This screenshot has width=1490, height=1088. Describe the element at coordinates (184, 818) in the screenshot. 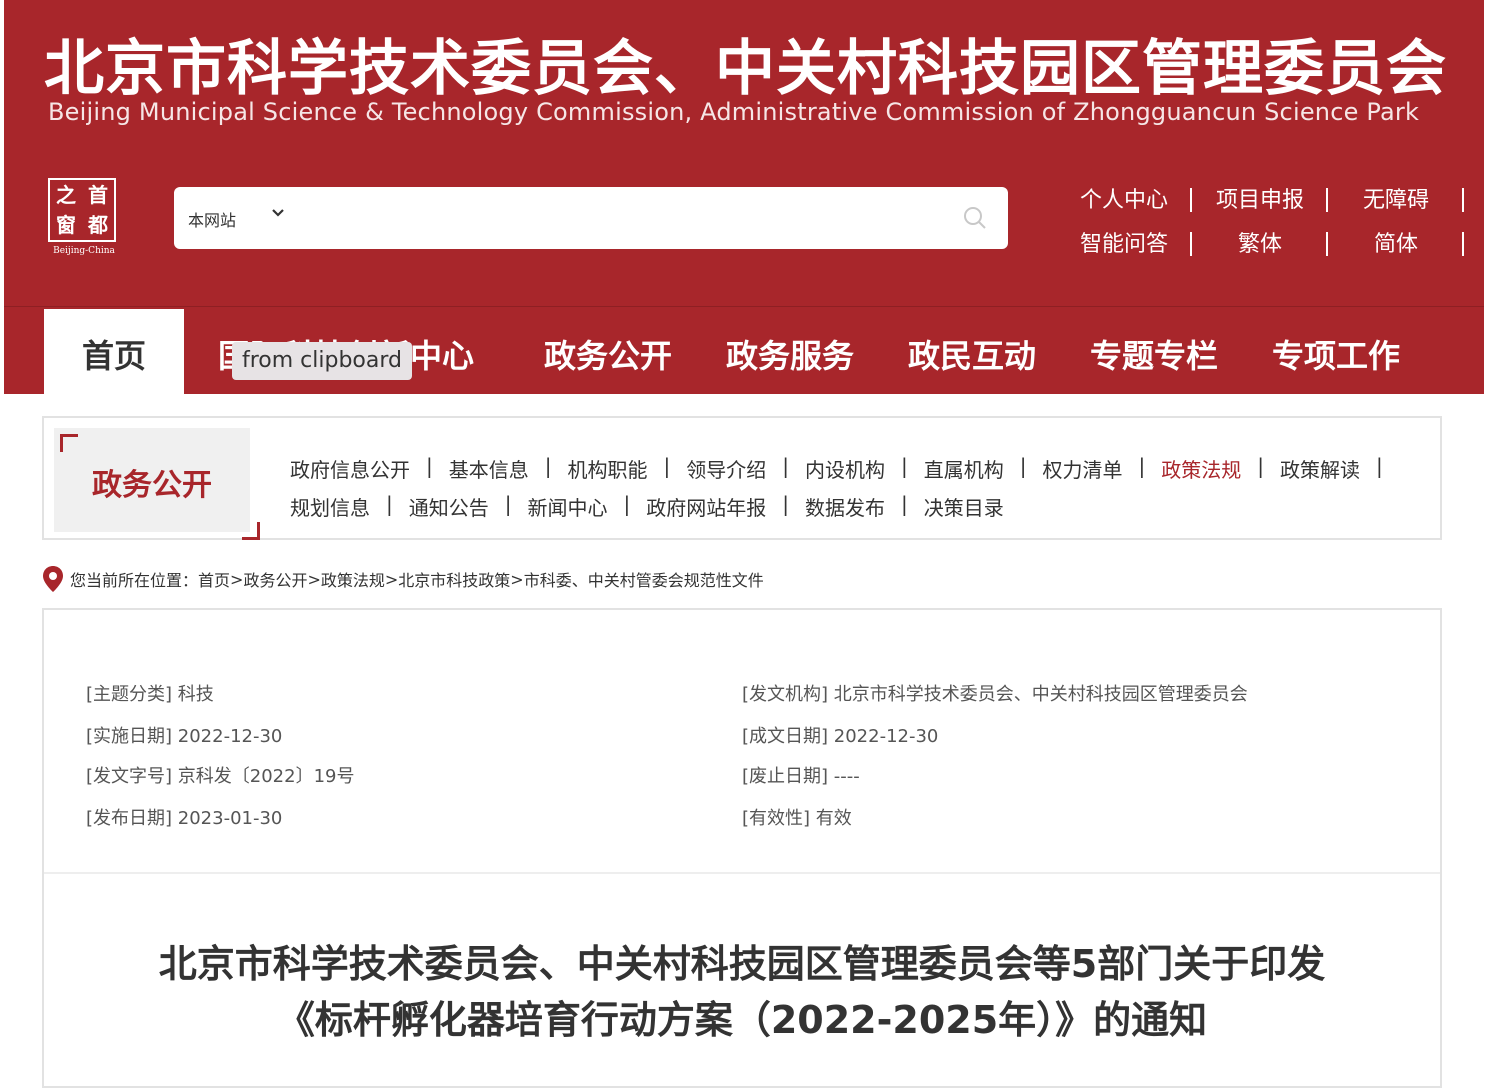

I see `meta-publish-date: [发布日期] 2023-01-30` at that location.